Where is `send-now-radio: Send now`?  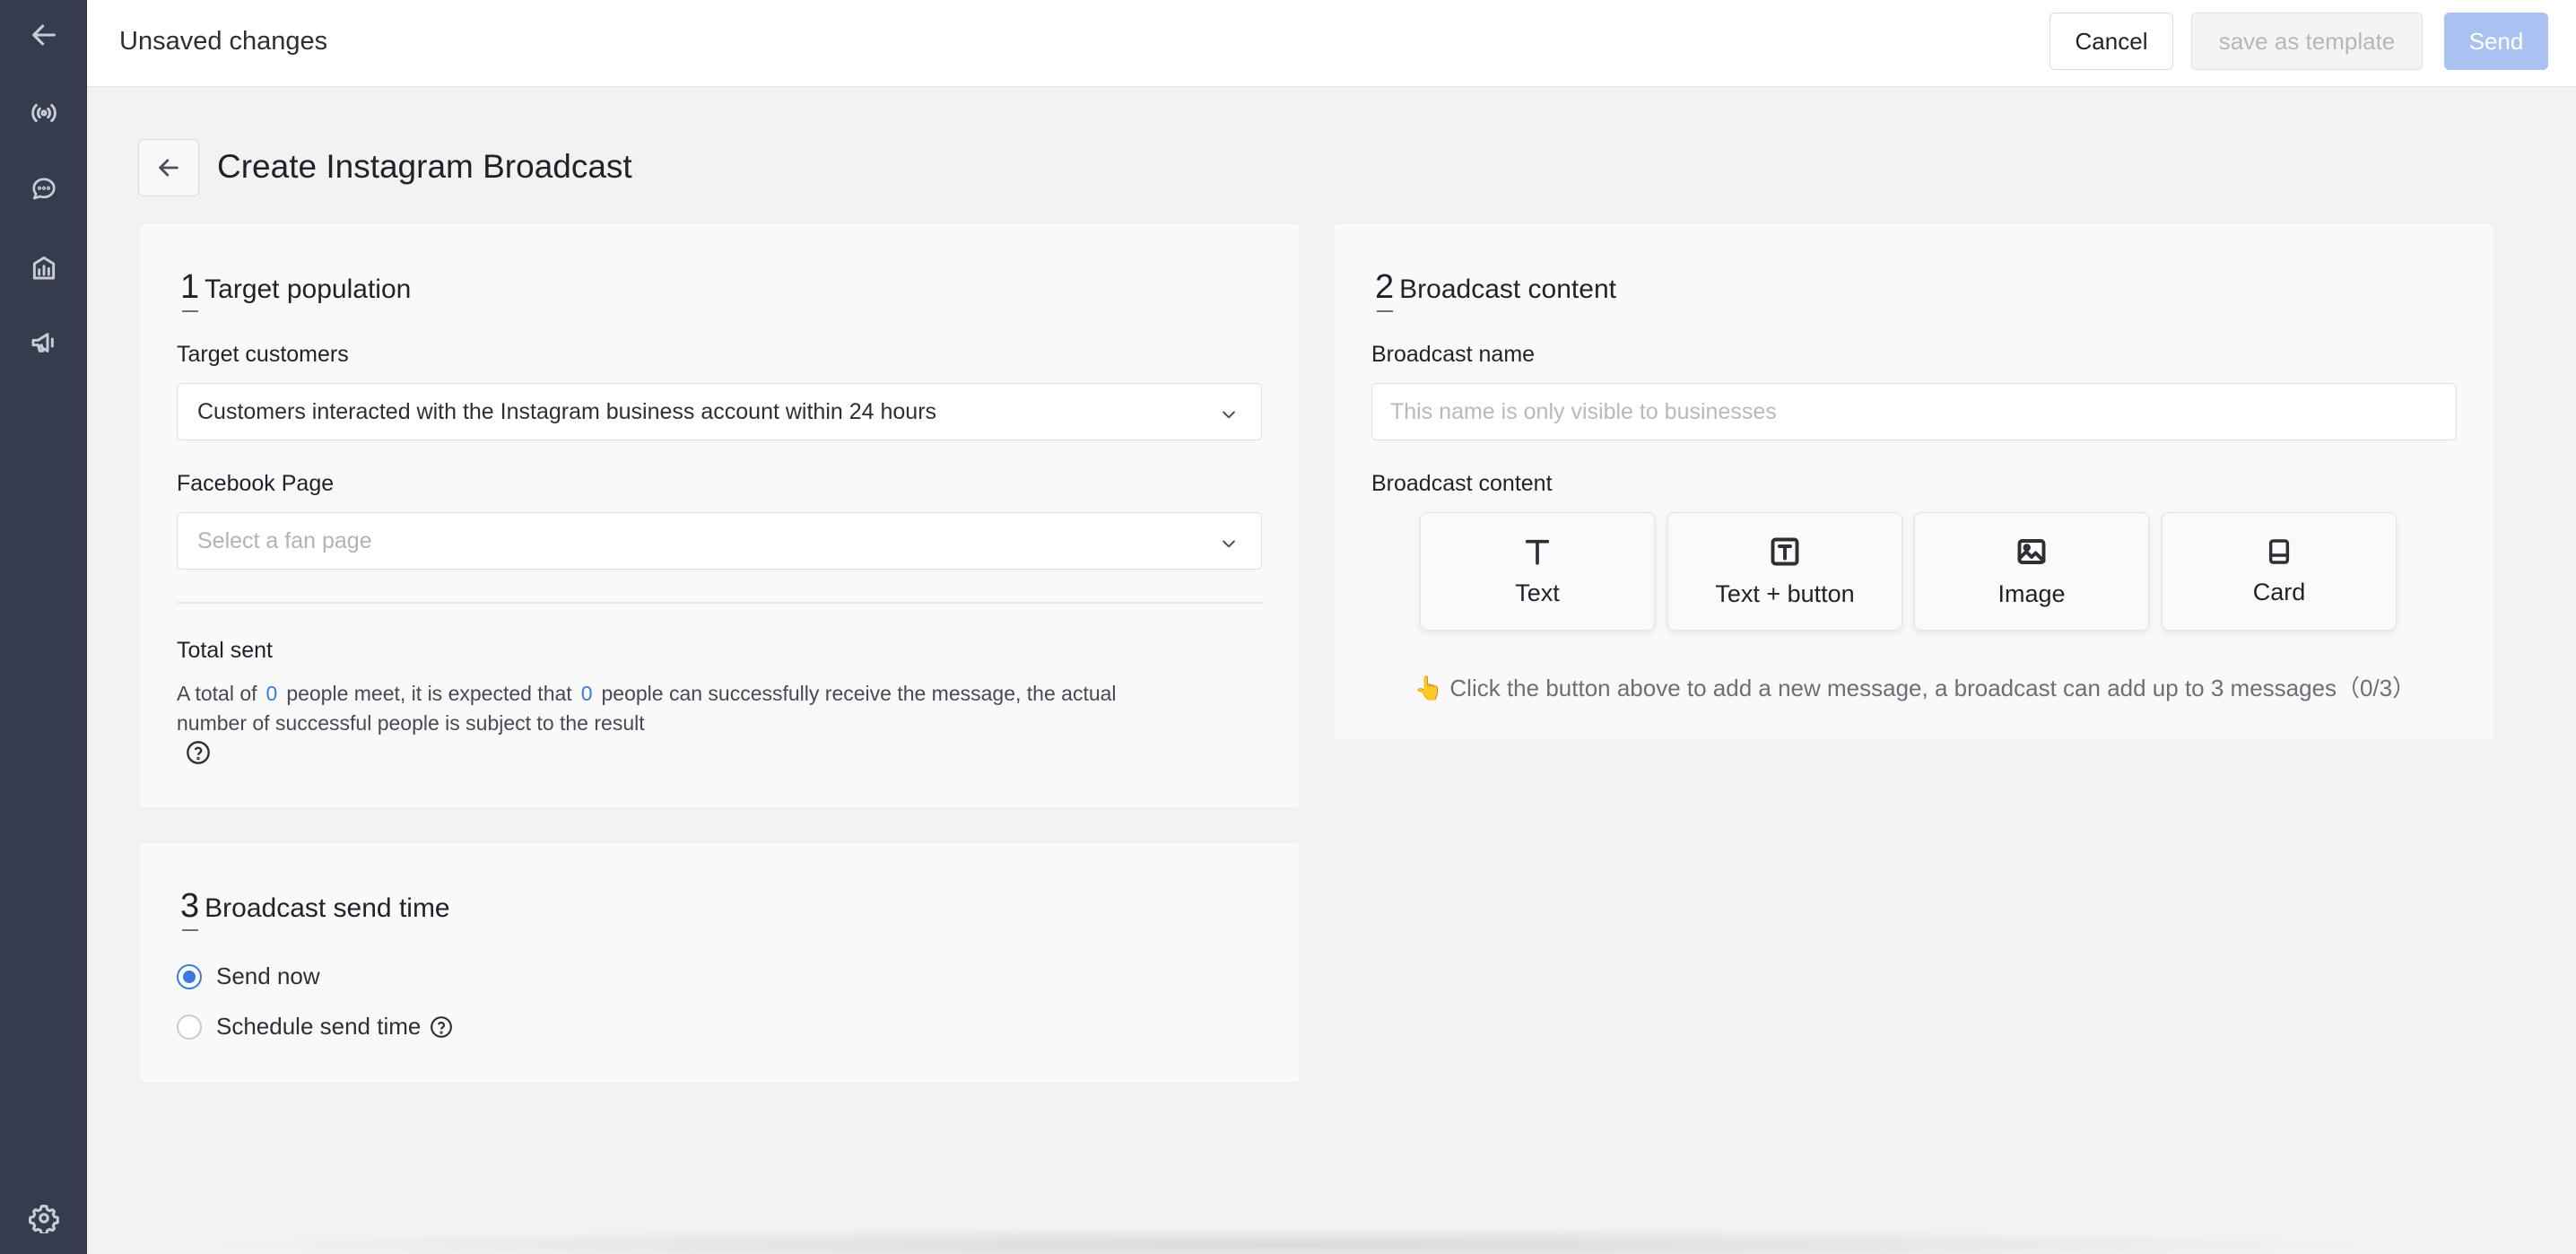 send-now-radio: Send now is located at coordinates (248, 976).